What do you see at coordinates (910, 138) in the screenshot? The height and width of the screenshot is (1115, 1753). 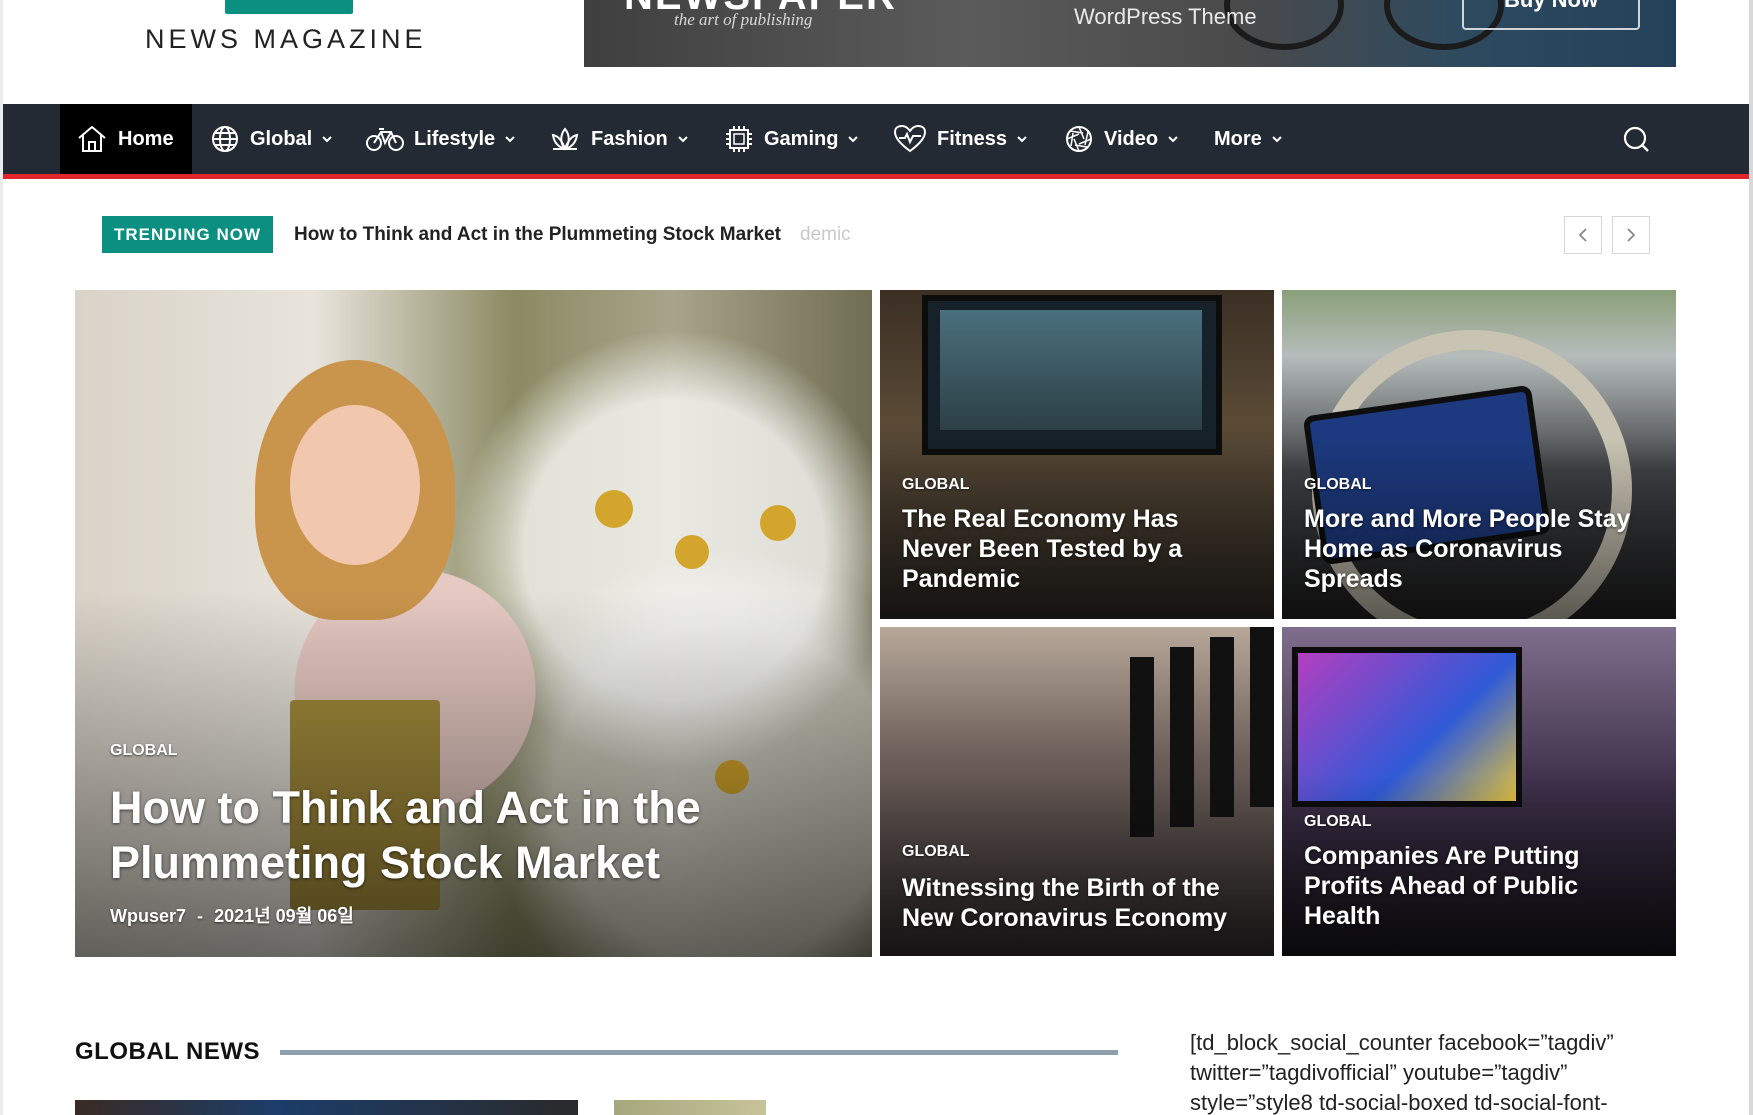 I see `heartbeat-icon` at bounding box center [910, 138].